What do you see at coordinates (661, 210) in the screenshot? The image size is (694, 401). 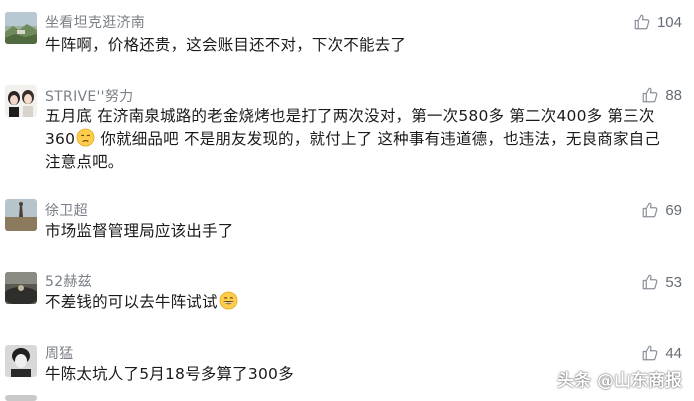 I see `like-button: 69` at bounding box center [661, 210].